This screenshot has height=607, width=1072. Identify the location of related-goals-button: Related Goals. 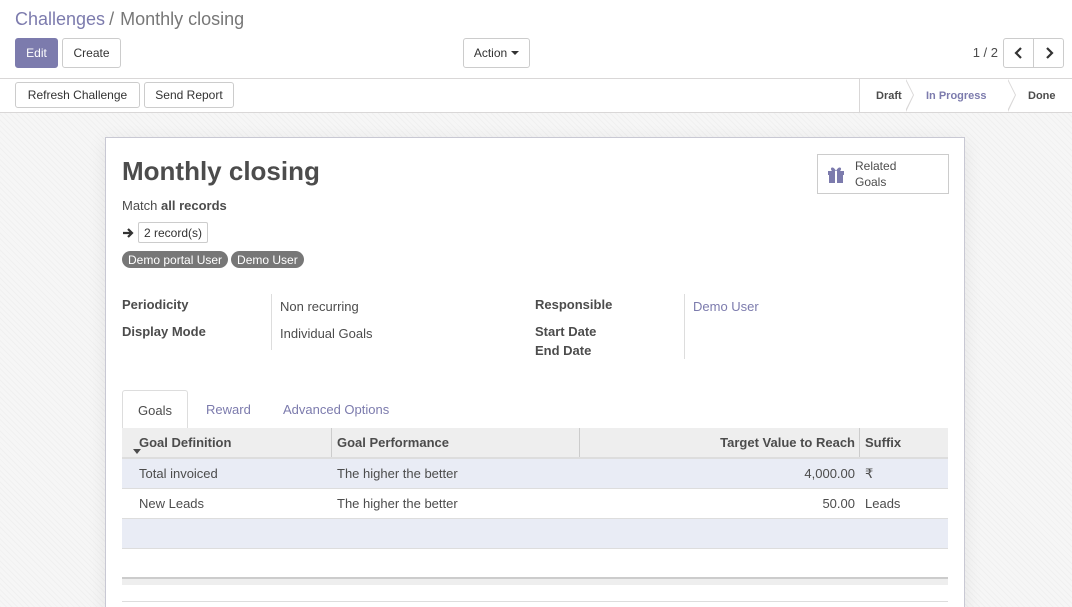
(883, 174).